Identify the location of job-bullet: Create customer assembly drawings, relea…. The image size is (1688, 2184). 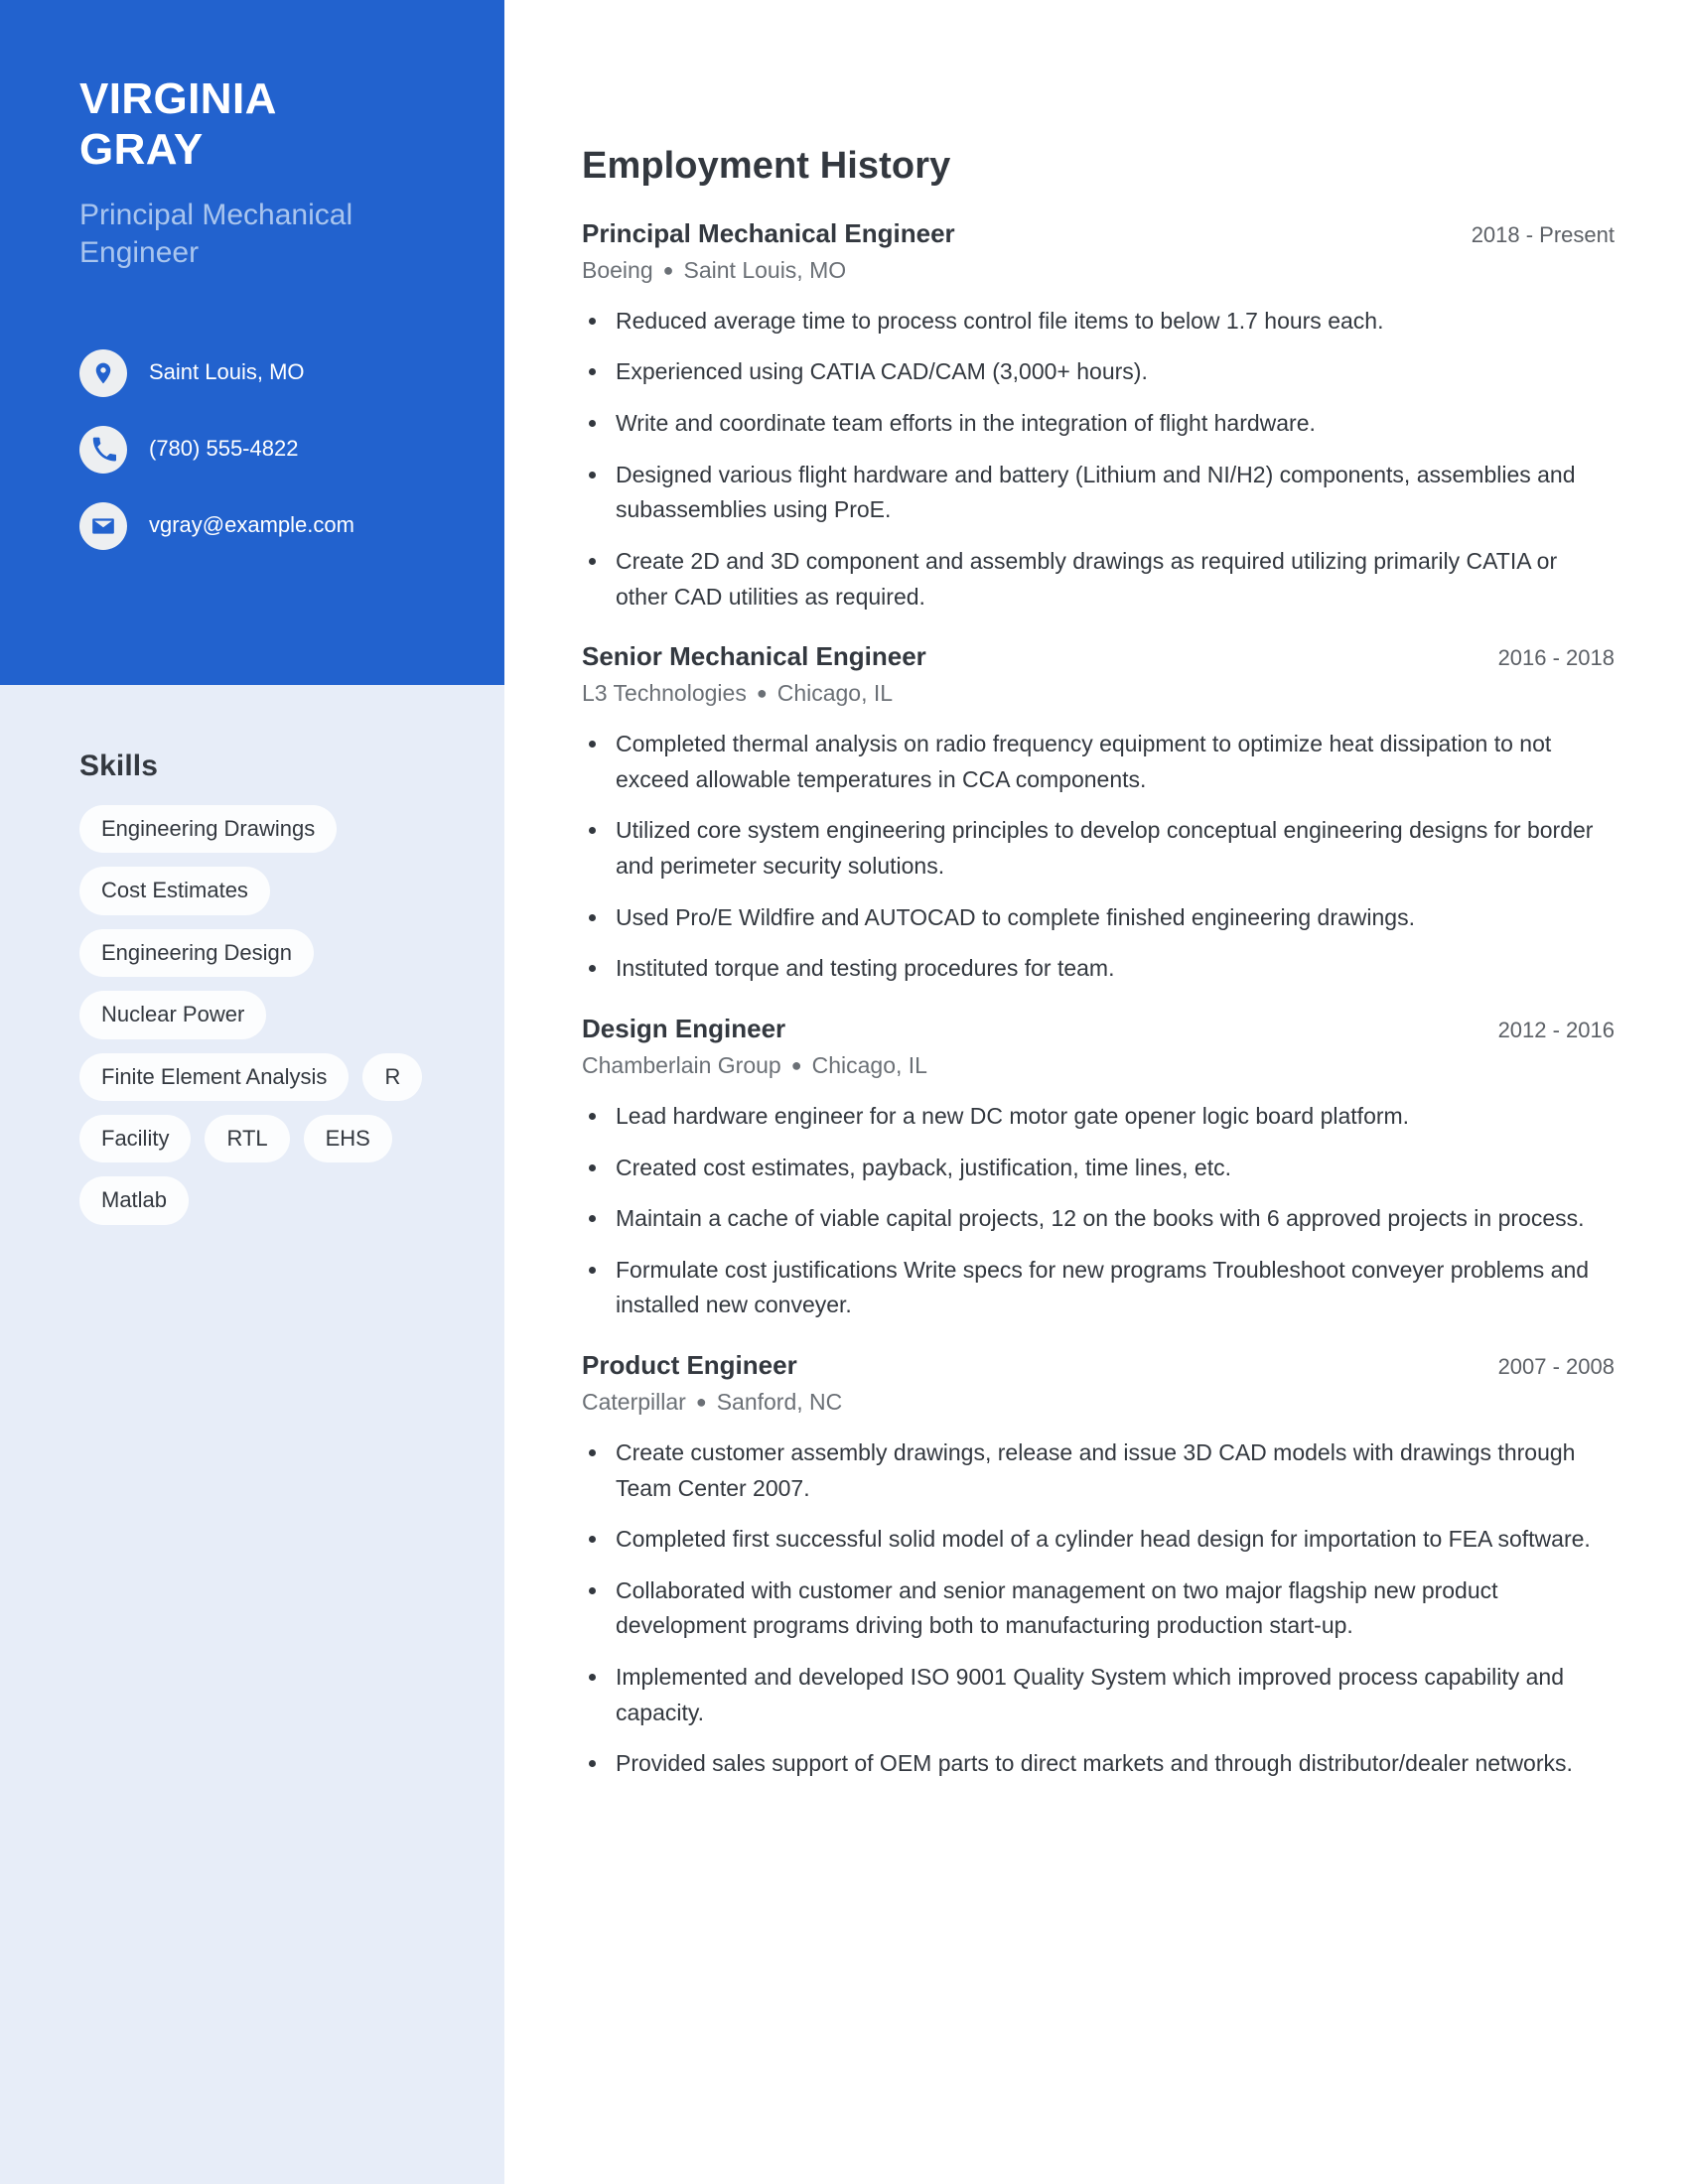
(1098, 1470).